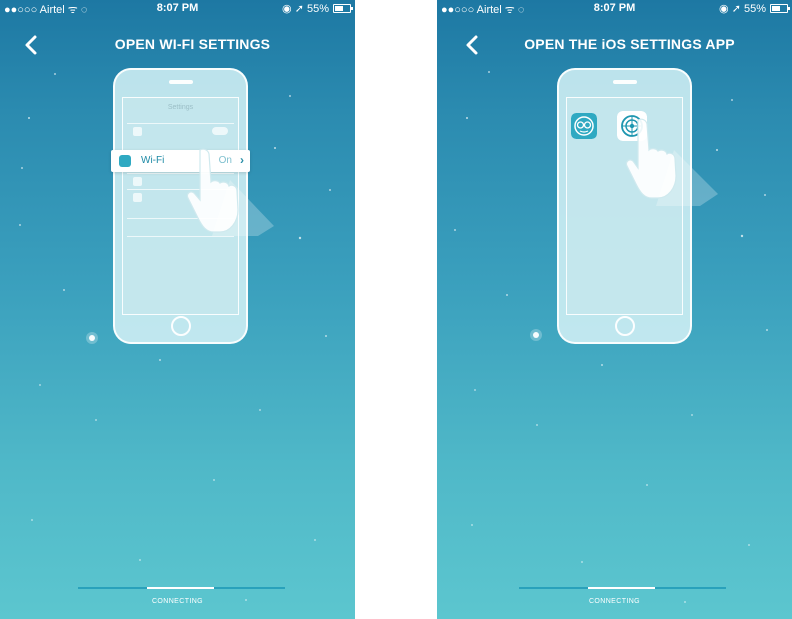 This screenshot has width=792, height=619. Describe the element at coordinates (192, 44) in the screenshot. I see `page-title: OPEN WI-FI SETTINGS` at that location.